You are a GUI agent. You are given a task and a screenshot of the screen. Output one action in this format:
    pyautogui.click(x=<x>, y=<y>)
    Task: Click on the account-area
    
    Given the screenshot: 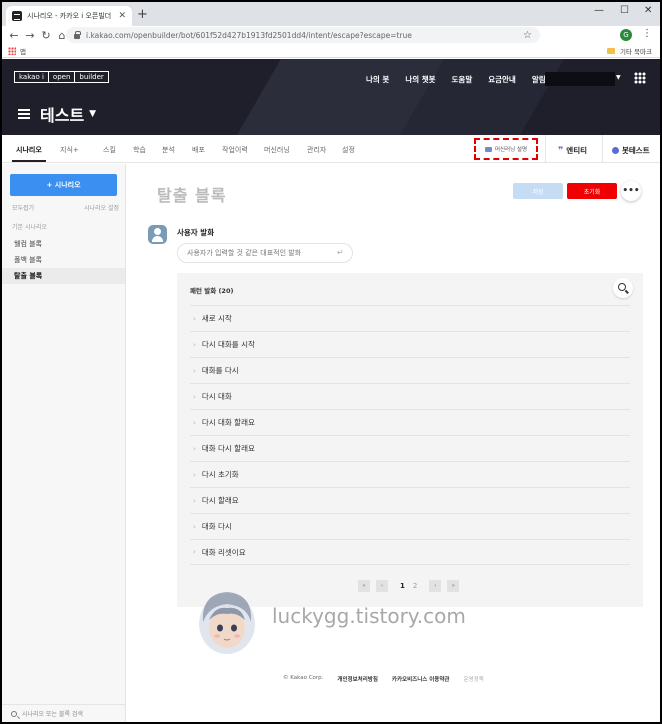 What is the action you would take?
    pyautogui.click(x=580, y=79)
    